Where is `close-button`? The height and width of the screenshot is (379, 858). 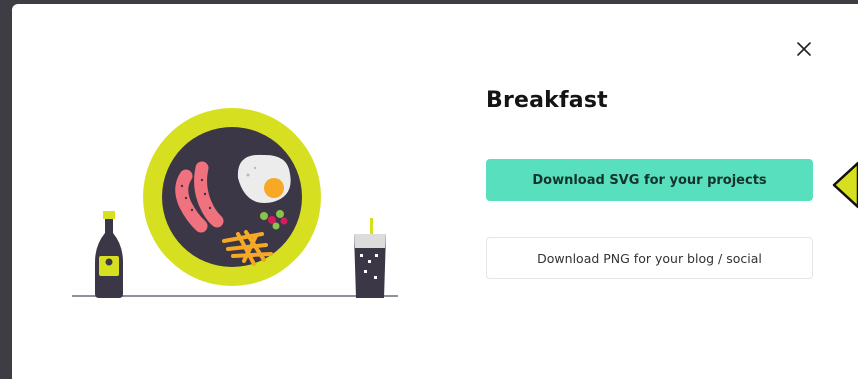 close-button is located at coordinates (804, 49).